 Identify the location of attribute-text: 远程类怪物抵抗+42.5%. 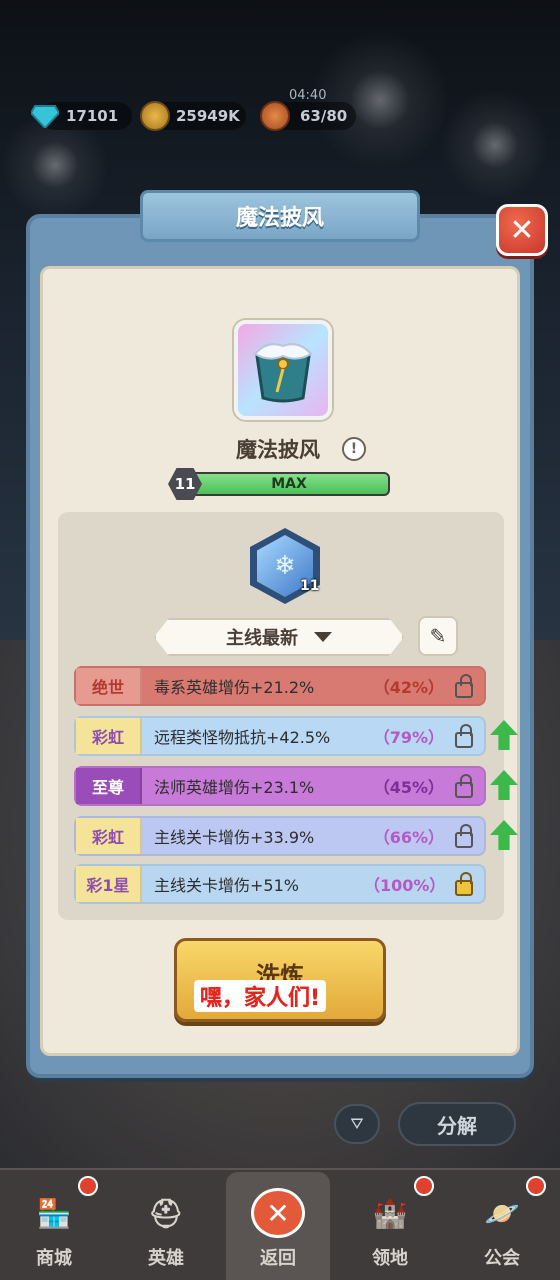
(242, 737).